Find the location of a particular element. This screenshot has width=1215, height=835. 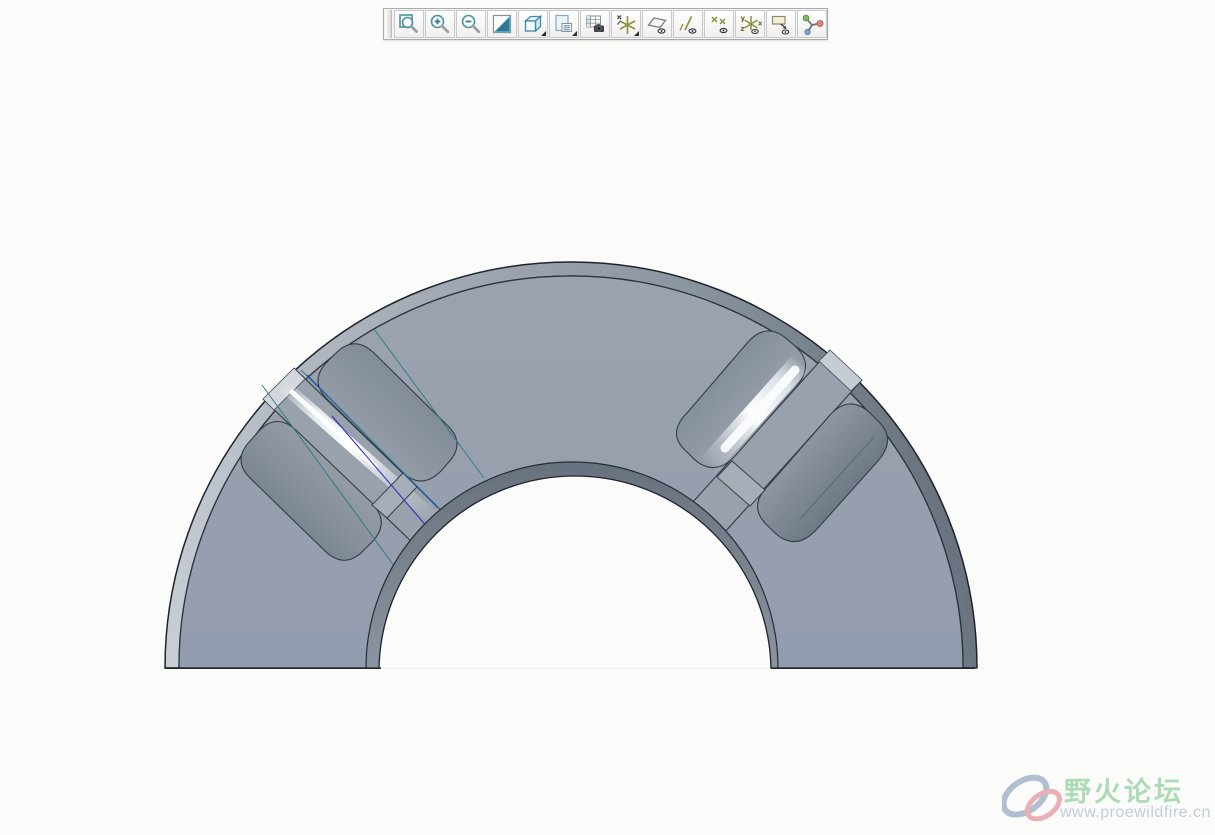

watermark: 野火论坛 www.proewildfire.cn is located at coordinates (1107, 799).